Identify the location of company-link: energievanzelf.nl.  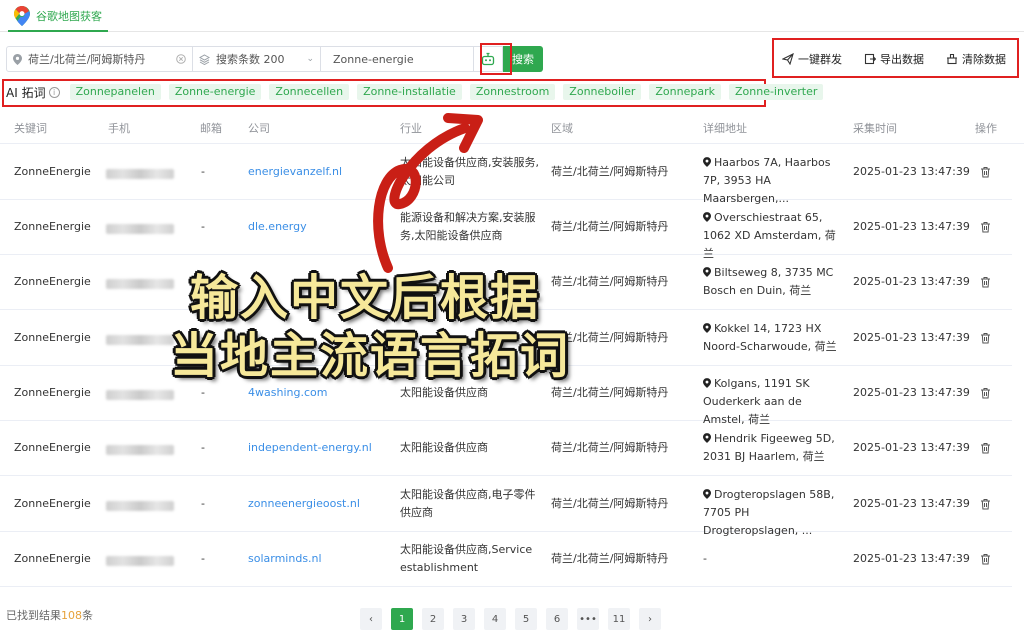
(295, 172).